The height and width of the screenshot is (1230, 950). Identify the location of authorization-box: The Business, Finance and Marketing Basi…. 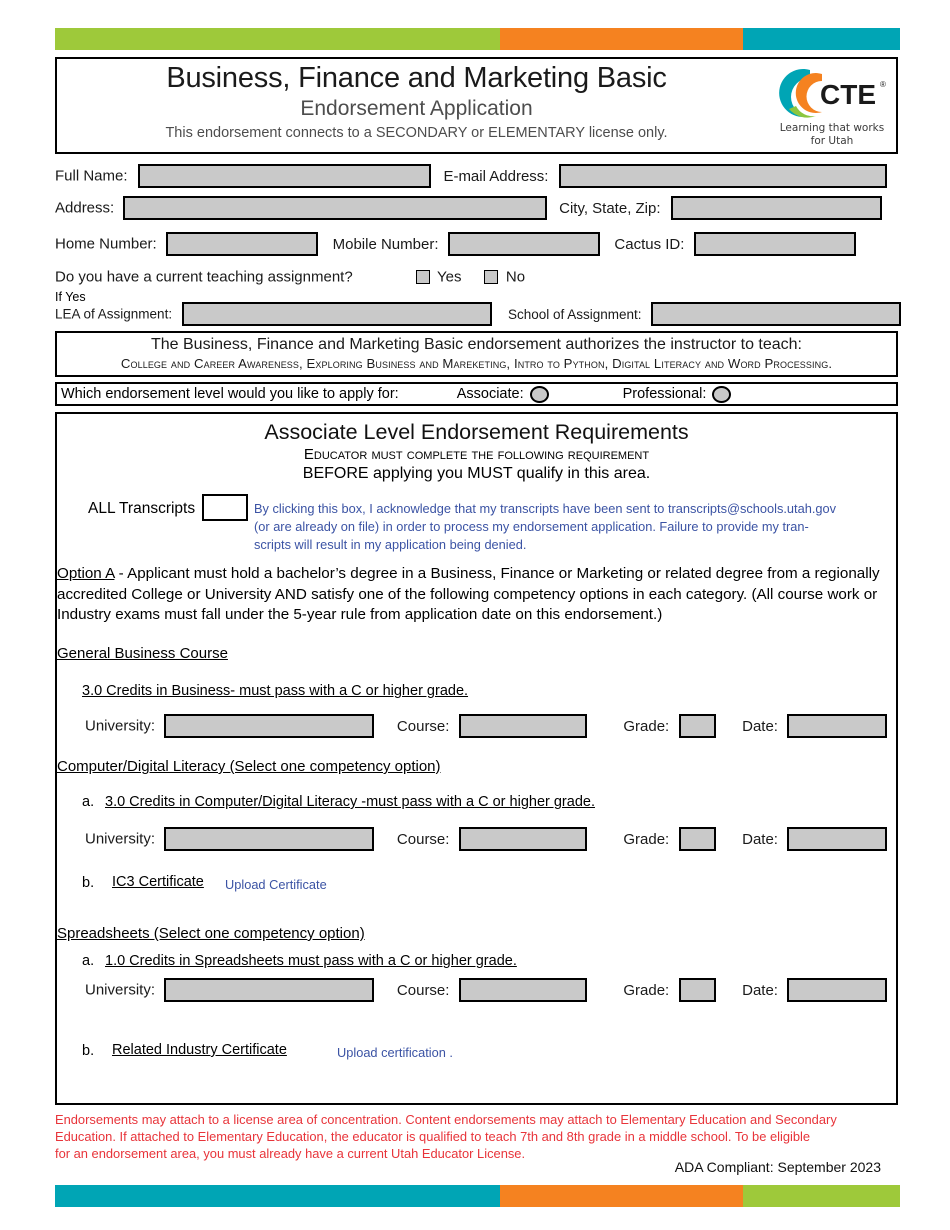
(476, 354).